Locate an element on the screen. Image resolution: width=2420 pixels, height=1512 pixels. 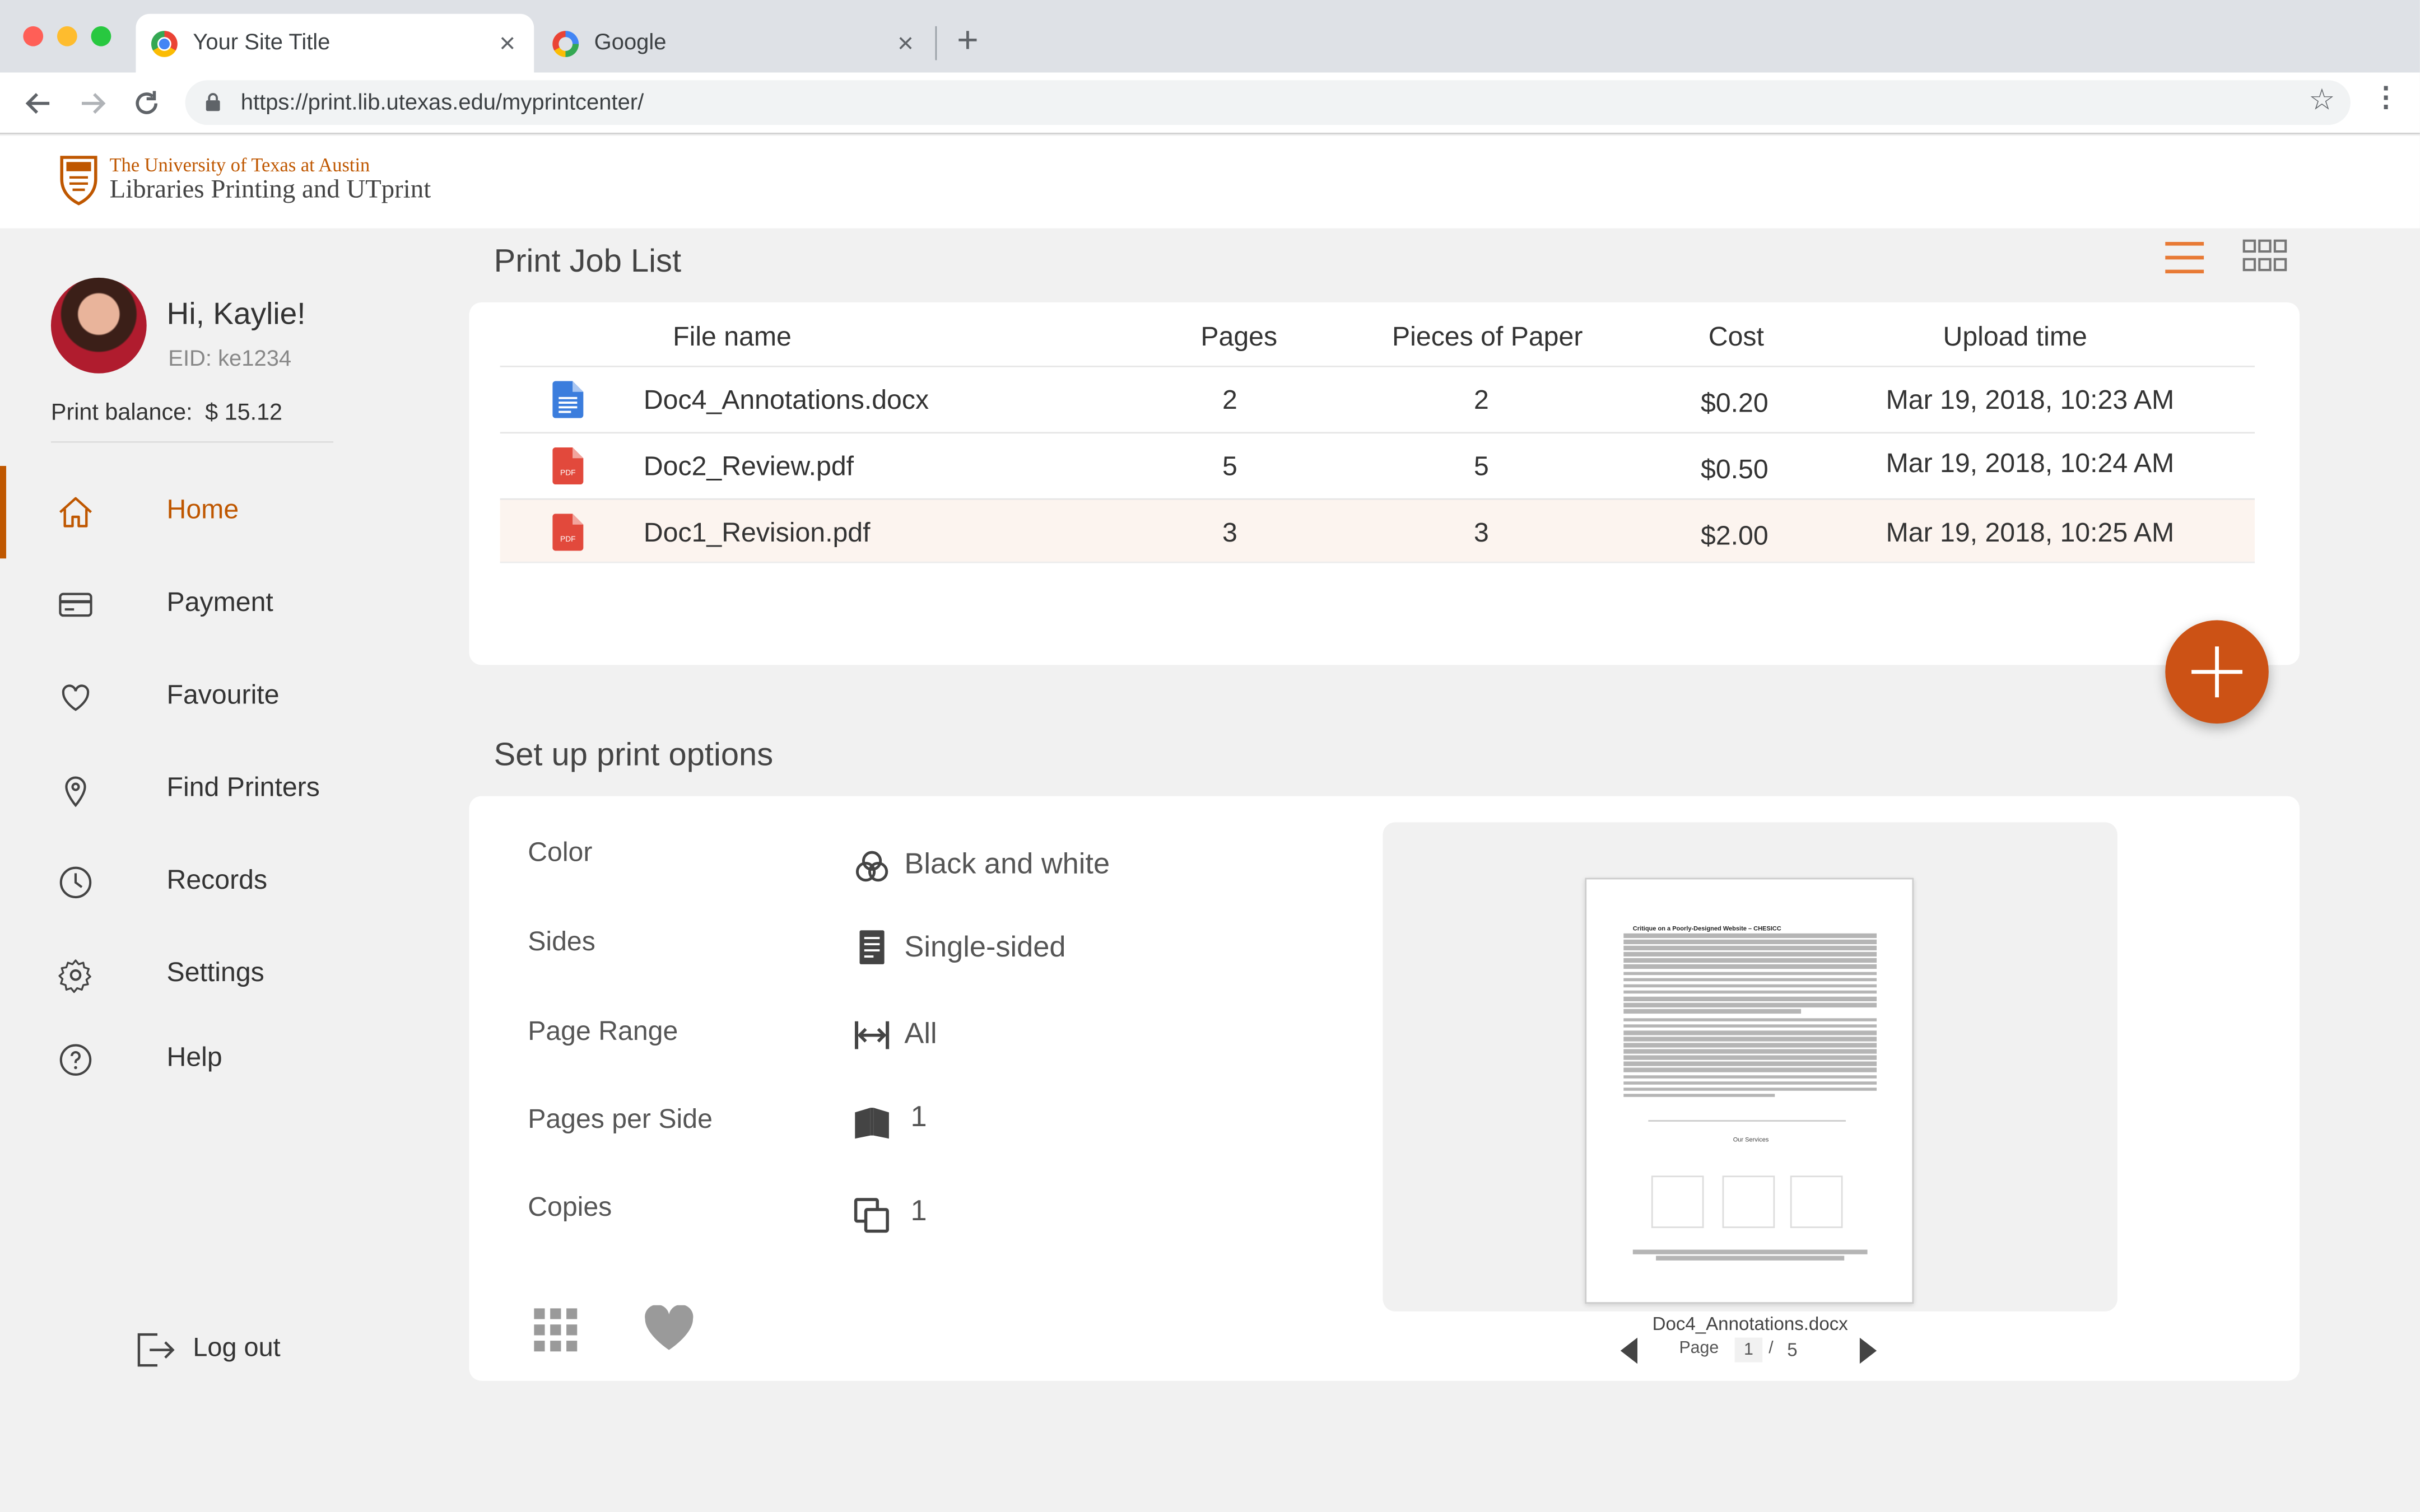
sidebar-item-help: Help is located at coordinates (235, 1060).